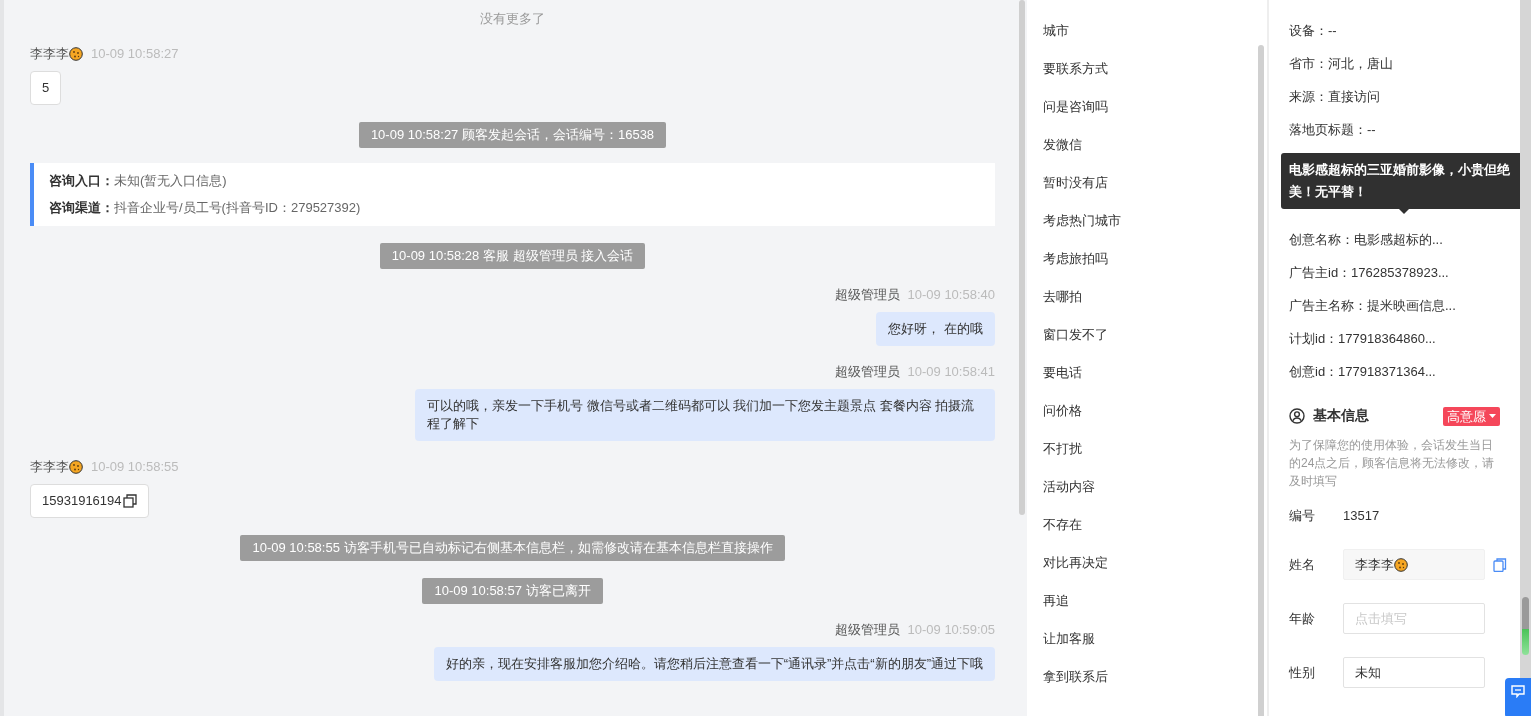  Describe the element at coordinates (1155, 221) in the screenshot. I see `quick-reply-item: 考虑热门城市` at that location.